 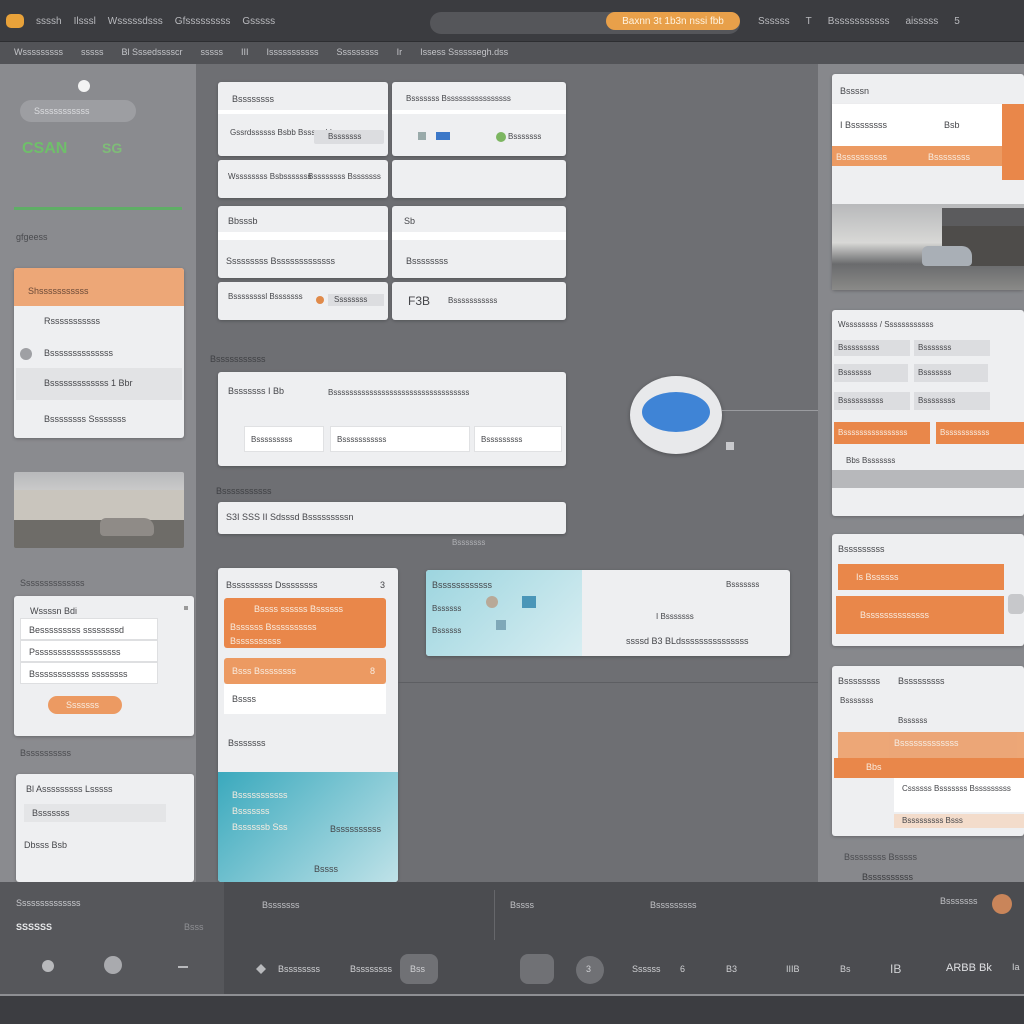 What do you see at coordinates (676, 415) in the screenshot?
I see `toggle-node` at bounding box center [676, 415].